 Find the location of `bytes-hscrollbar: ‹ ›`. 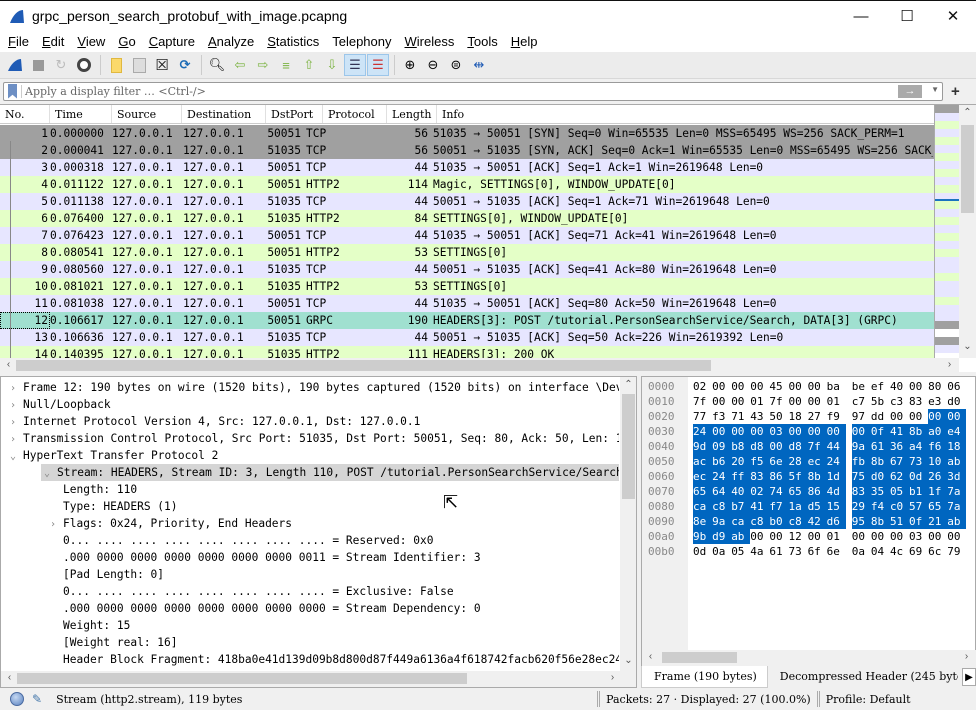

bytes-hscrollbar: ‹ › is located at coordinates (808, 658).